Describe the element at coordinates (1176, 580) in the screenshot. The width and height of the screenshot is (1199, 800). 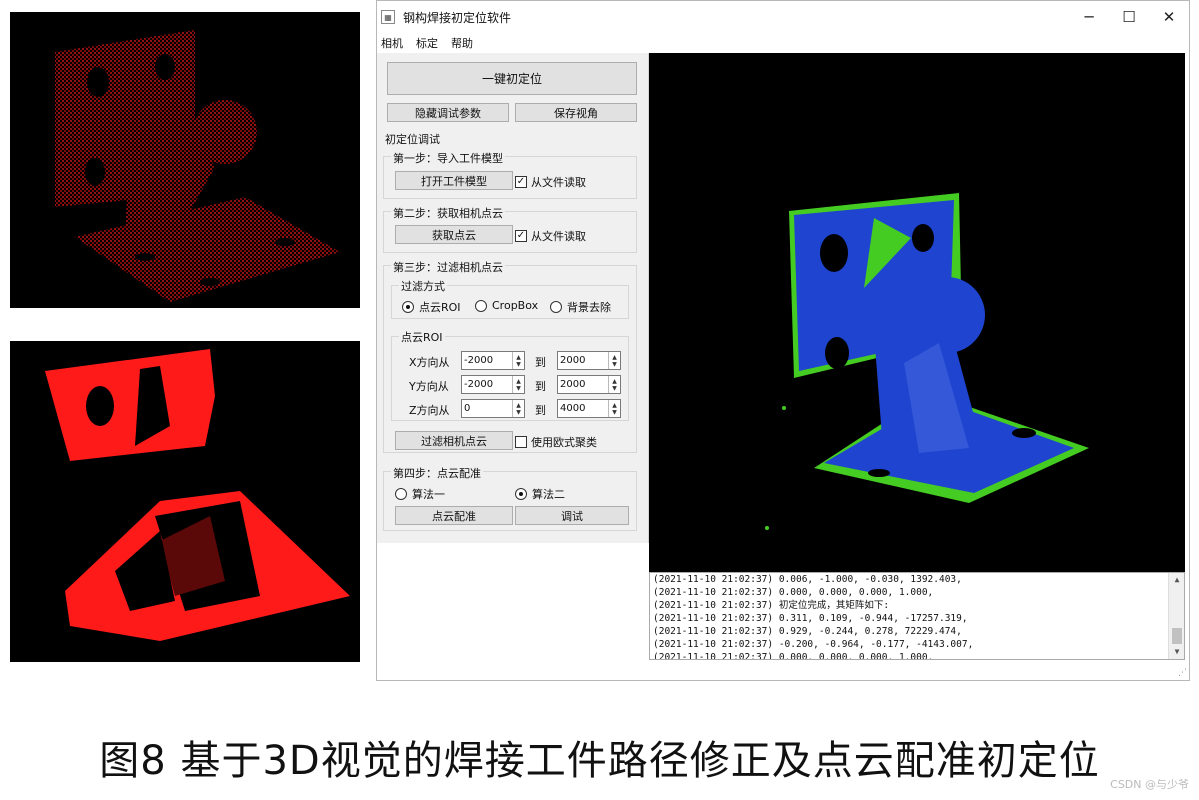
I see `scroll-up-icon: ▲` at that location.